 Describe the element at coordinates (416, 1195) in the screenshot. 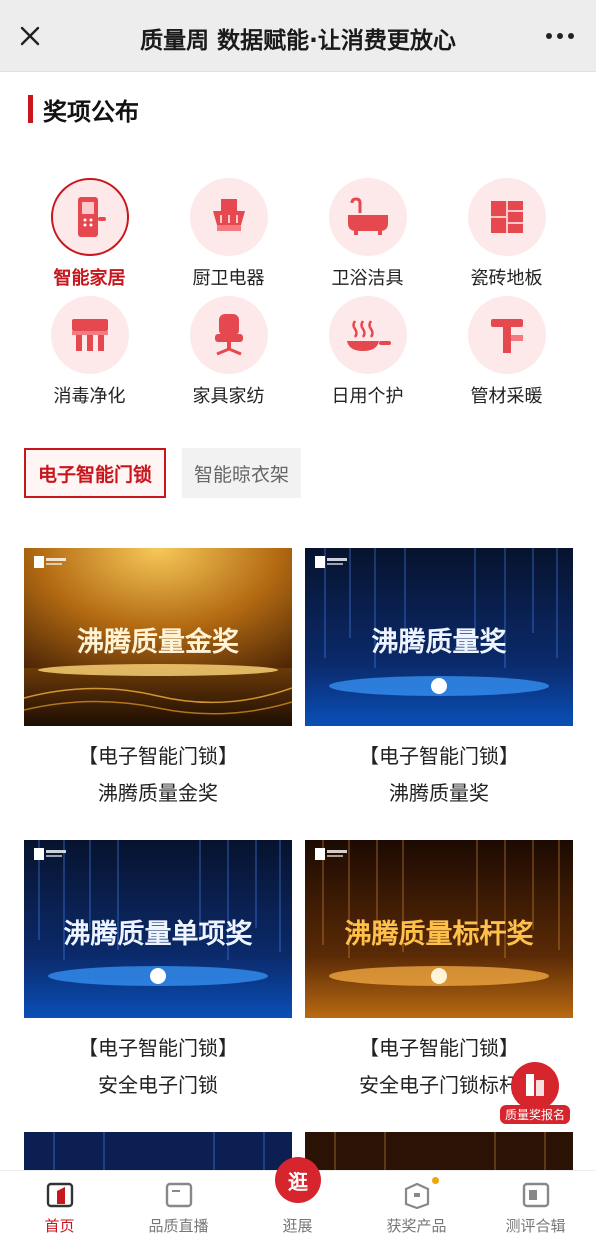

I see `box-icon` at that location.